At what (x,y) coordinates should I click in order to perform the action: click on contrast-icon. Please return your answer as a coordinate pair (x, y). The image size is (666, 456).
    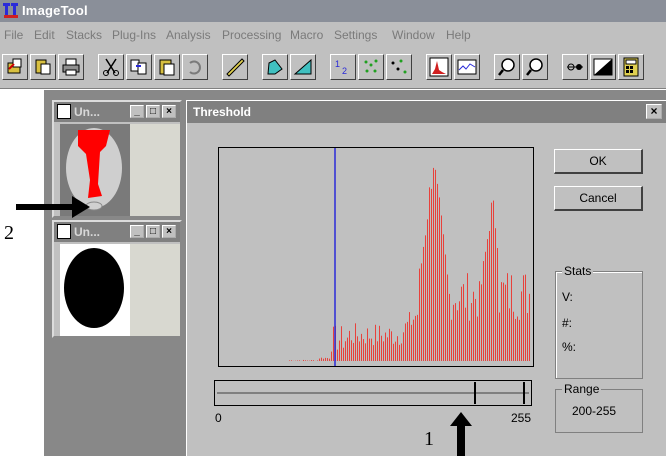
    Looking at the image, I should click on (575, 67).